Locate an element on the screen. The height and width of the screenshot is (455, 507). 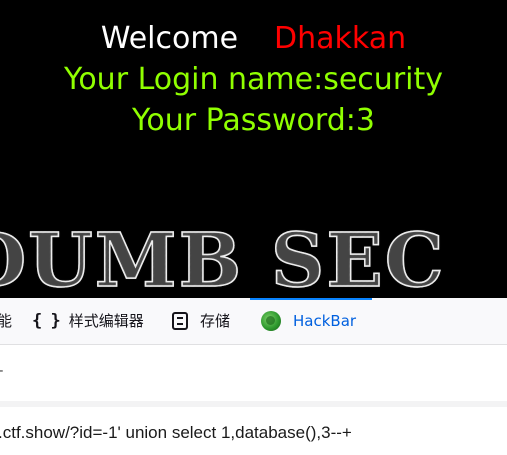
hackbar-toolbar: – is located at coordinates (253, 373).